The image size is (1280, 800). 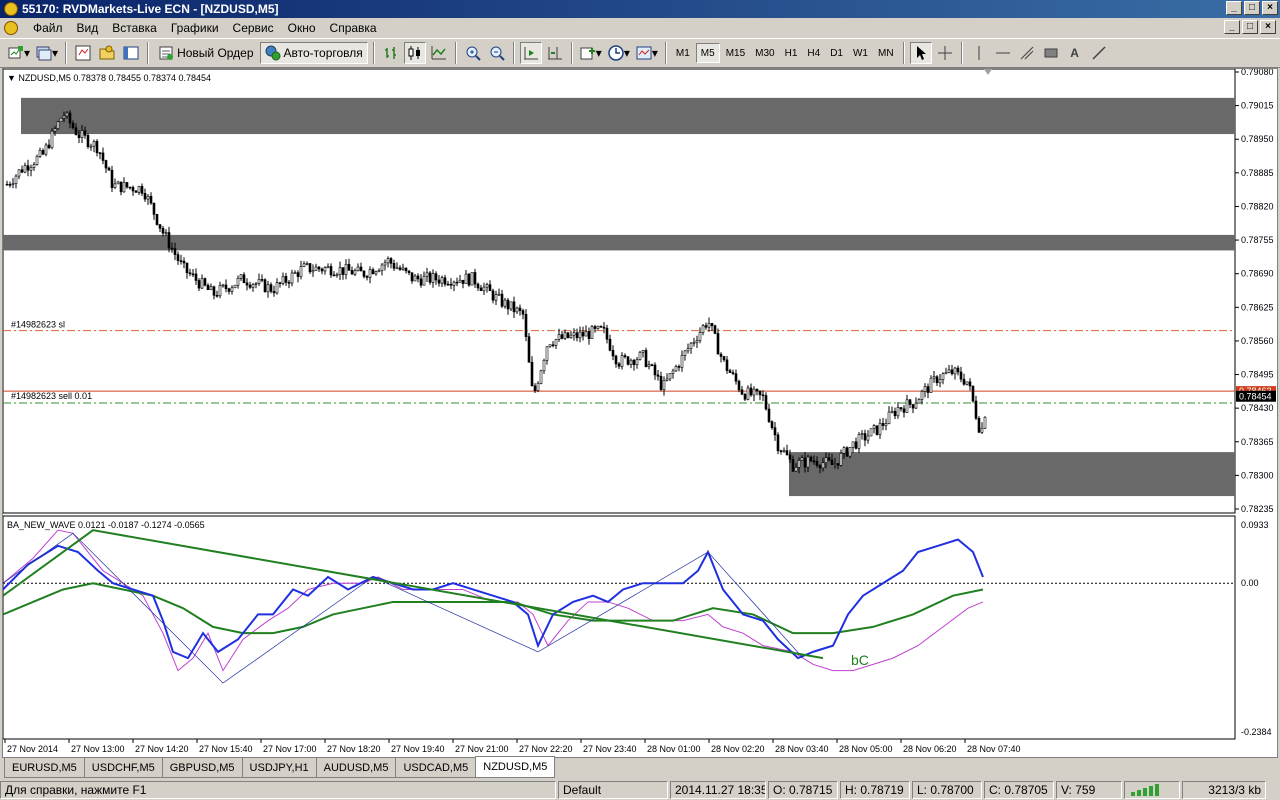 I want to click on time-axis-label: 28 Nov 05:00, so click(x=866, y=749).